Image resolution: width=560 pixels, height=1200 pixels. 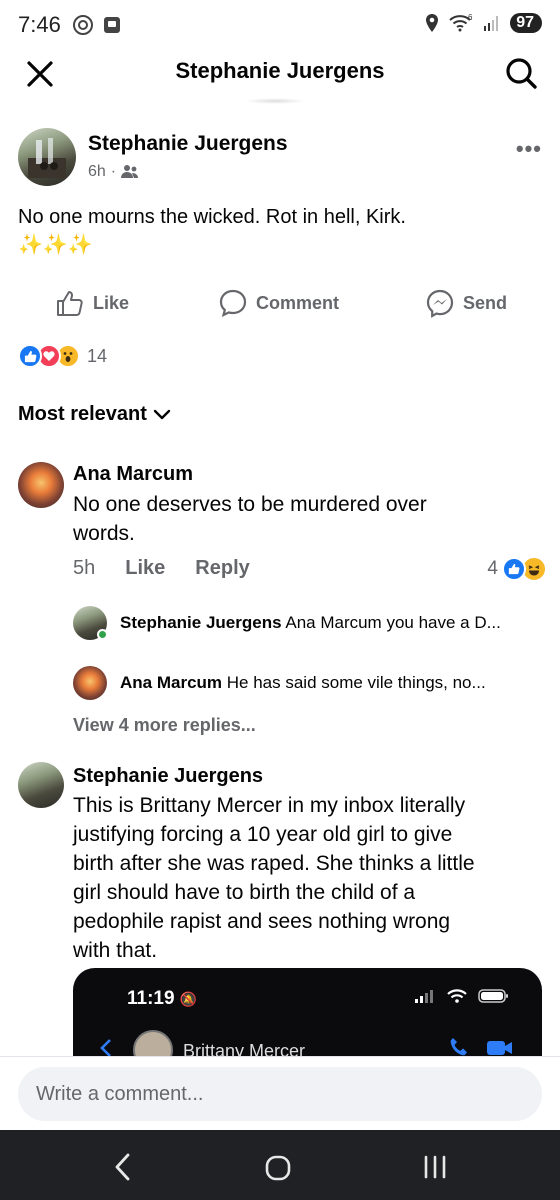 What do you see at coordinates (123, 1167) in the screenshot?
I see `back-nav-icon` at bounding box center [123, 1167].